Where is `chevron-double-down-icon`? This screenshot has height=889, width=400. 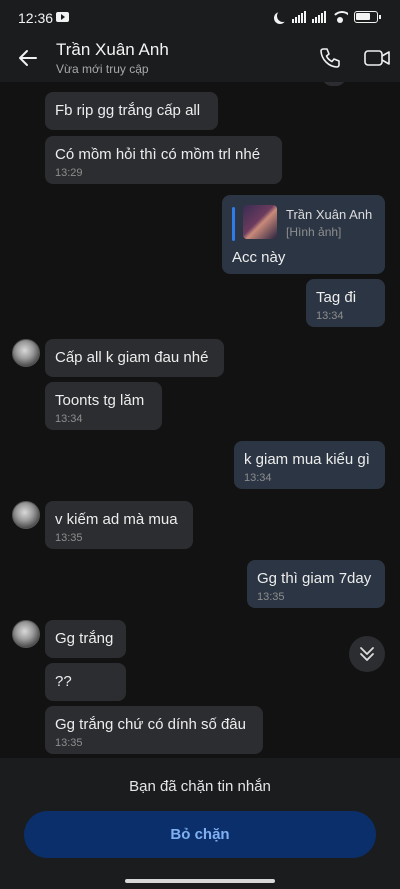 chevron-double-down-icon is located at coordinates (367, 654).